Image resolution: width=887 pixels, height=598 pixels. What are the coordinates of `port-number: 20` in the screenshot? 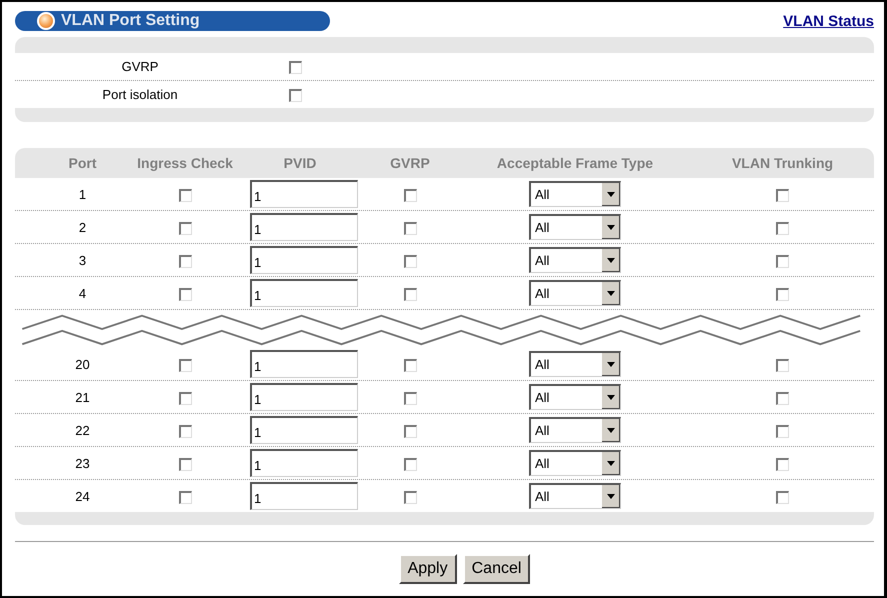 It's located at (82, 364).